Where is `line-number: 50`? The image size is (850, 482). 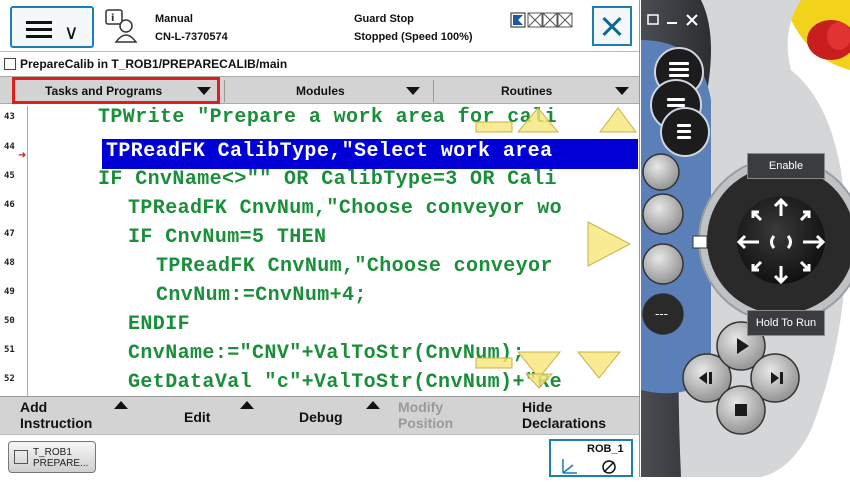
line-number: 50 is located at coordinates (9, 321).